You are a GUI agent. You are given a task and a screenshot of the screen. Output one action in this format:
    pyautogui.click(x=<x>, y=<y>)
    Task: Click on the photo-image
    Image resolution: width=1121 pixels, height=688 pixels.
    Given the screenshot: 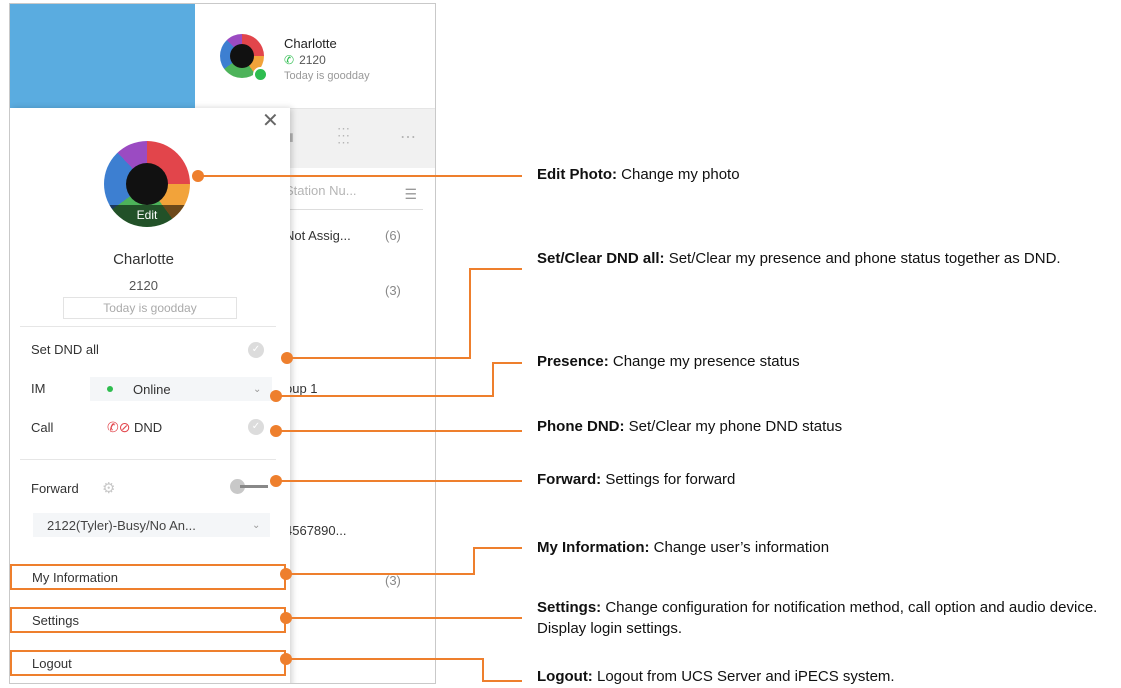 What is the action you would take?
    pyautogui.click(x=147, y=184)
    